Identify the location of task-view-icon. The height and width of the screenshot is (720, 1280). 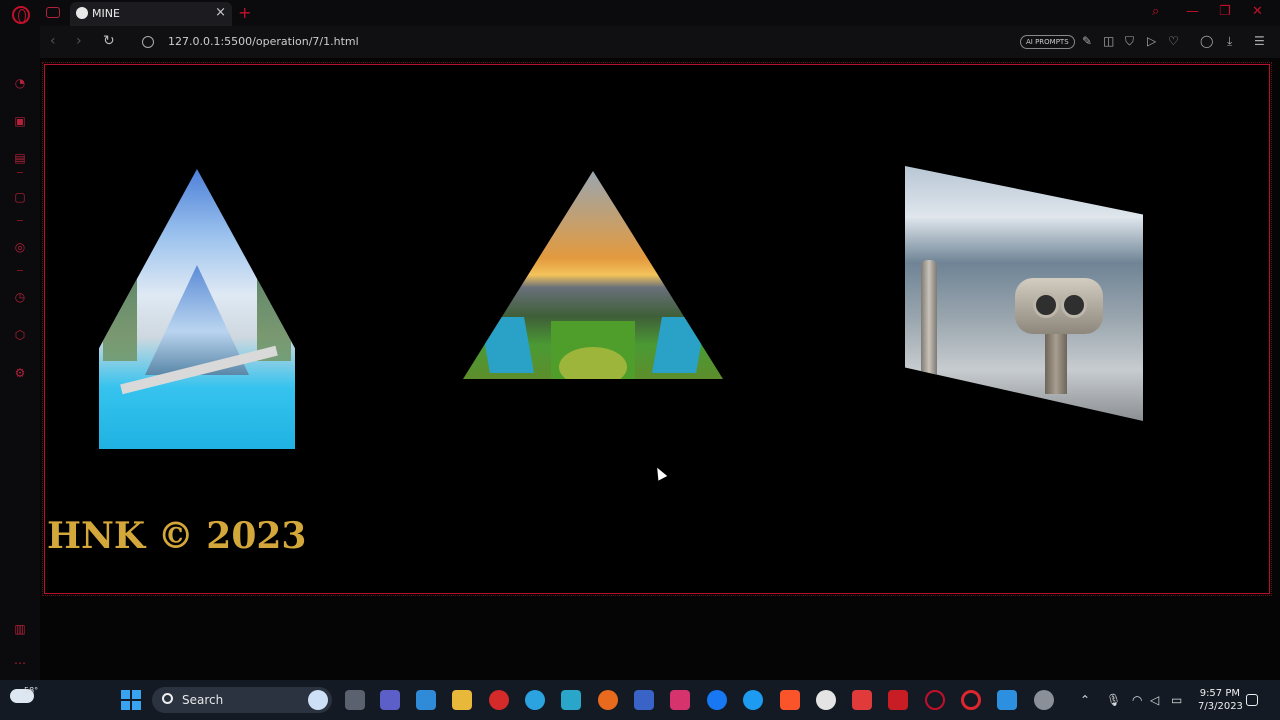
(355, 700).